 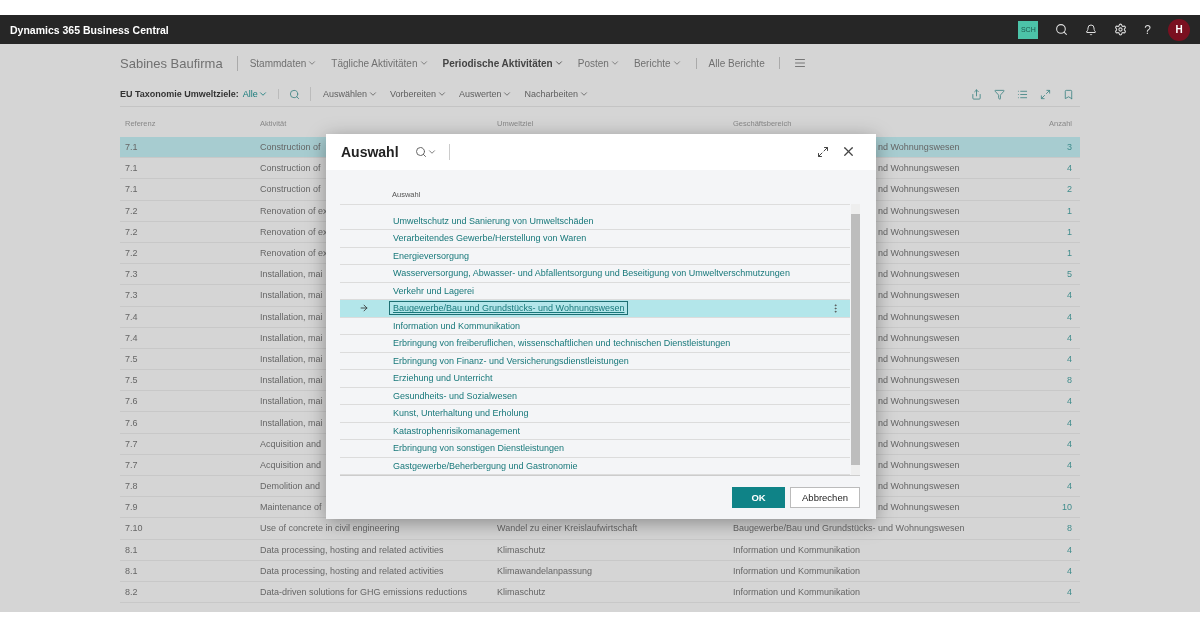 What do you see at coordinates (825, 498) in the screenshot?
I see `cancel-button: Abbrechen` at bounding box center [825, 498].